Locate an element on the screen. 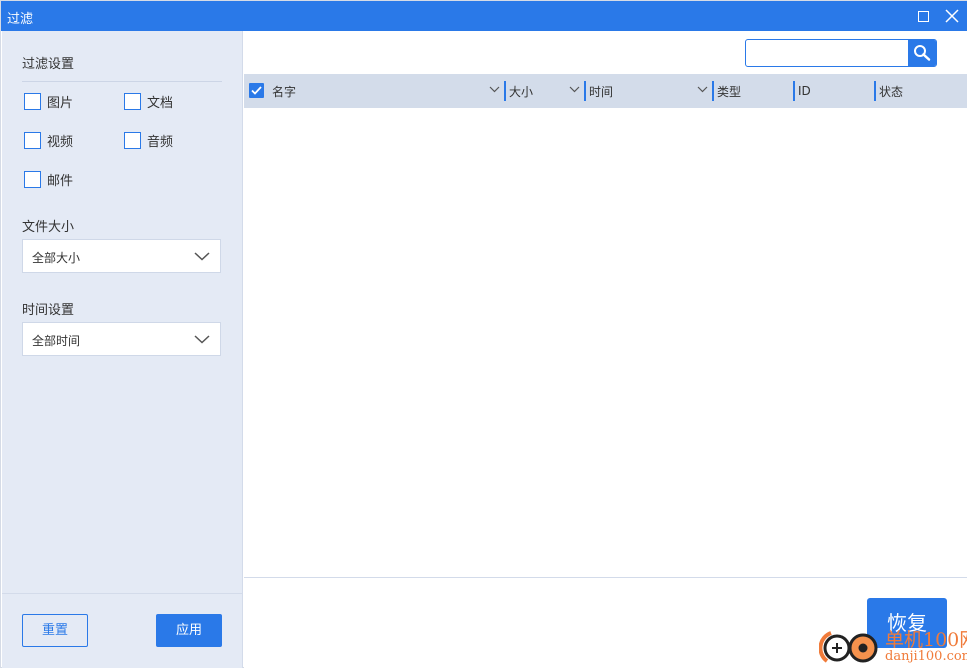  search-box is located at coordinates (841, 53).